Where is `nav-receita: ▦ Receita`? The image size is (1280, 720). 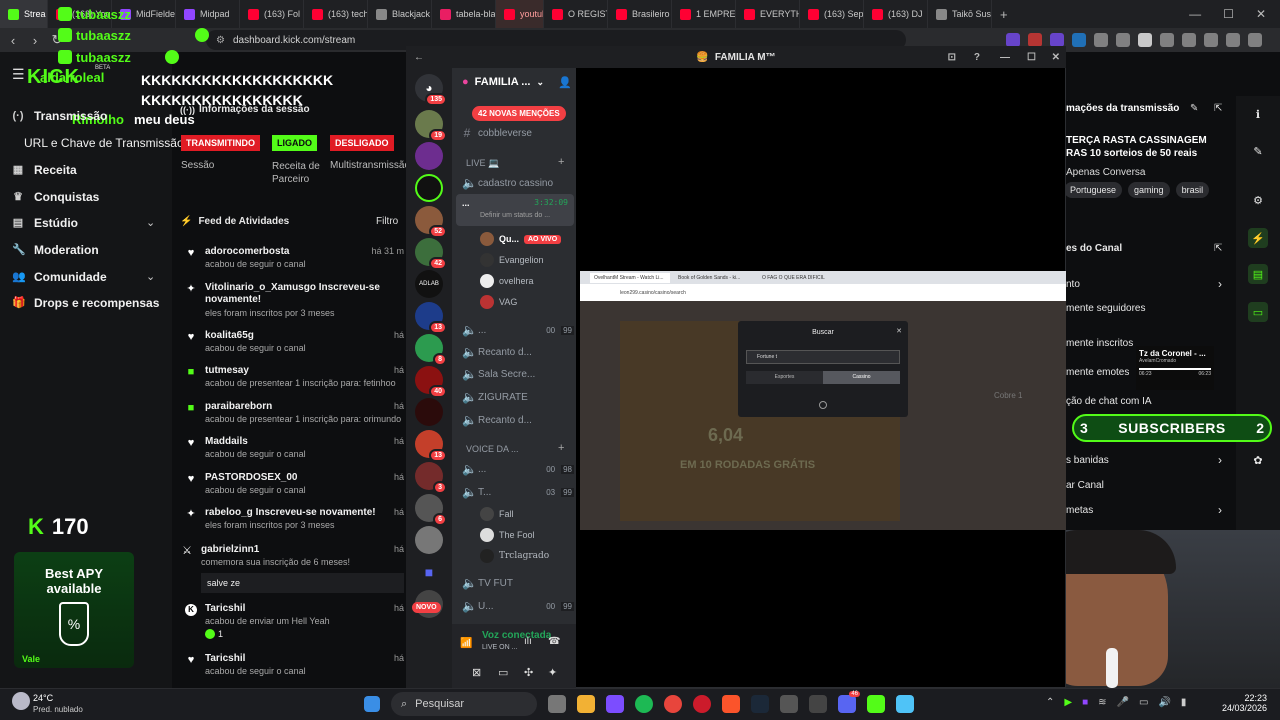 nav-receita: ▦ Receita is located at coordinates (44, 170).